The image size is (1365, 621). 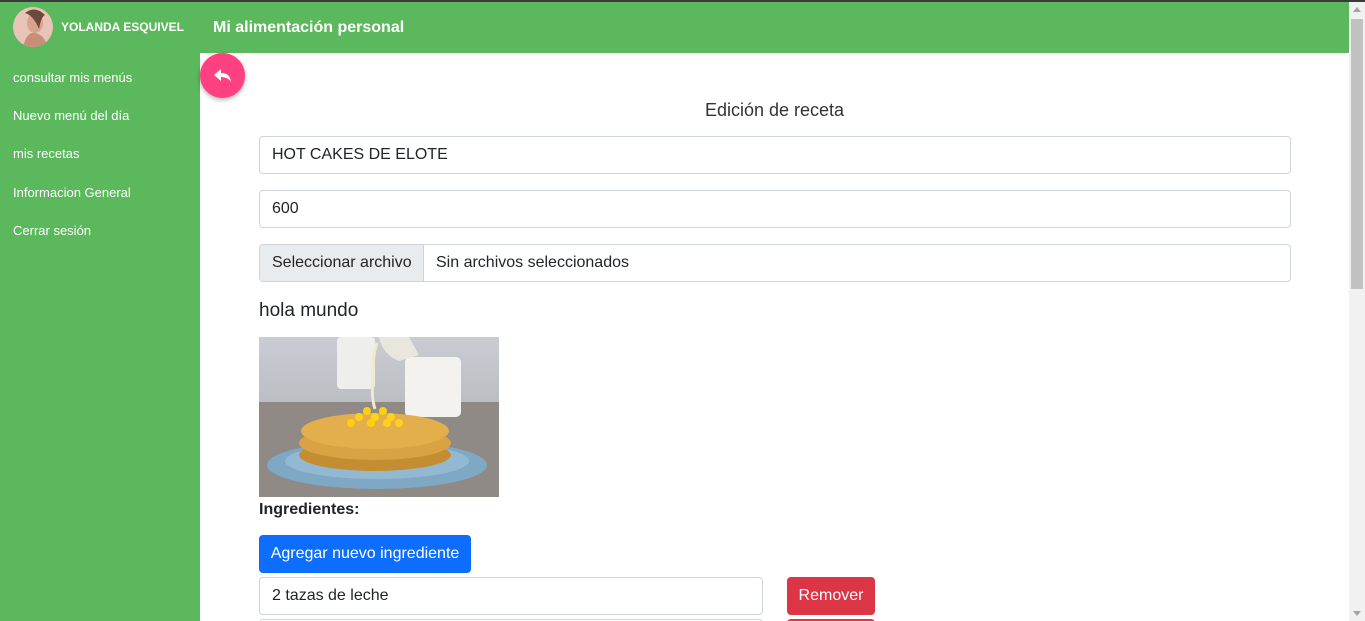 I want to click on scroll-down-arrow-icon, so click(x=1357, y=613).